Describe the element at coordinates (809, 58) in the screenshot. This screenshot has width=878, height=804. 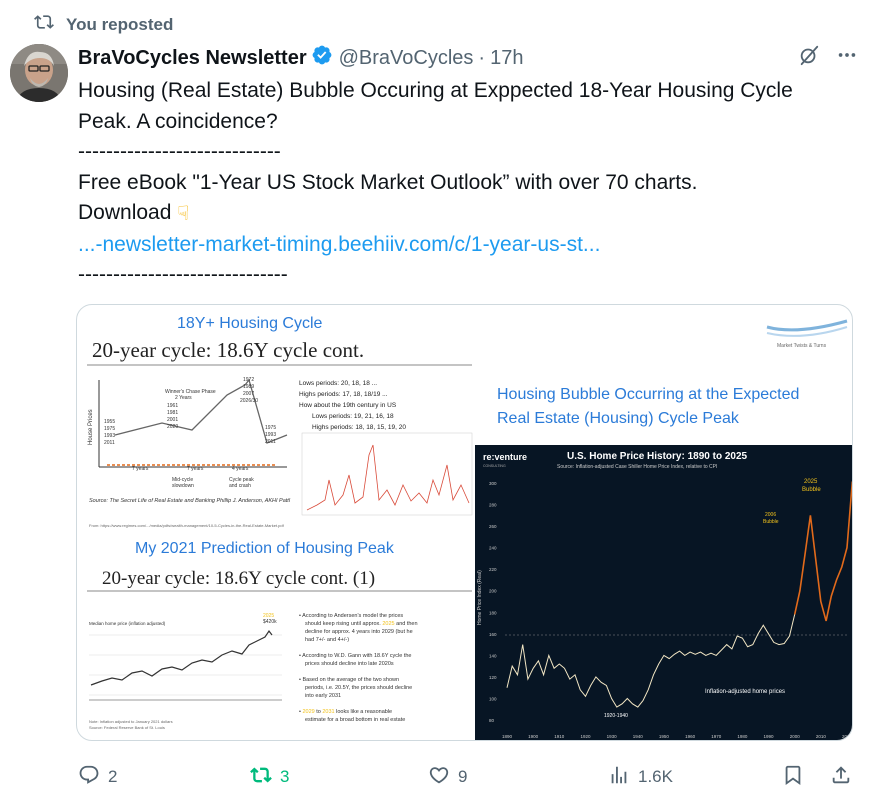
I see `grok-icon` at that location.